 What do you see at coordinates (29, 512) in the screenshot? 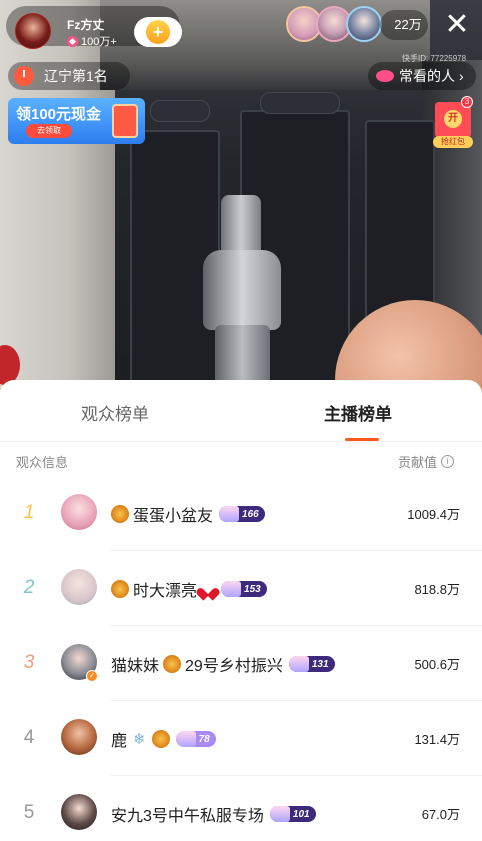
I see `rank-number: 1` at bounding box center [29, 512].